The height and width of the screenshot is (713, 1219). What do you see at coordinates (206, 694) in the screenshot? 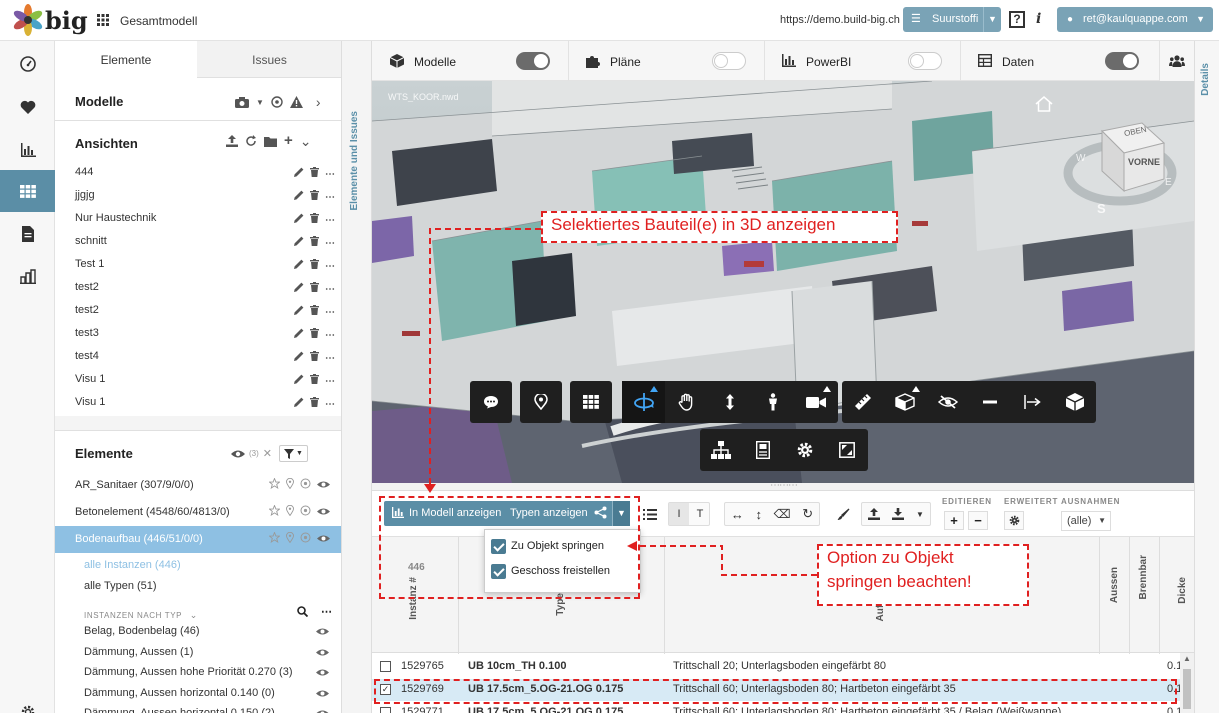
I see `instance-type-item: Dämmung, Aussen horizontal 0.140 (0)` at bounding box center [206, 694].